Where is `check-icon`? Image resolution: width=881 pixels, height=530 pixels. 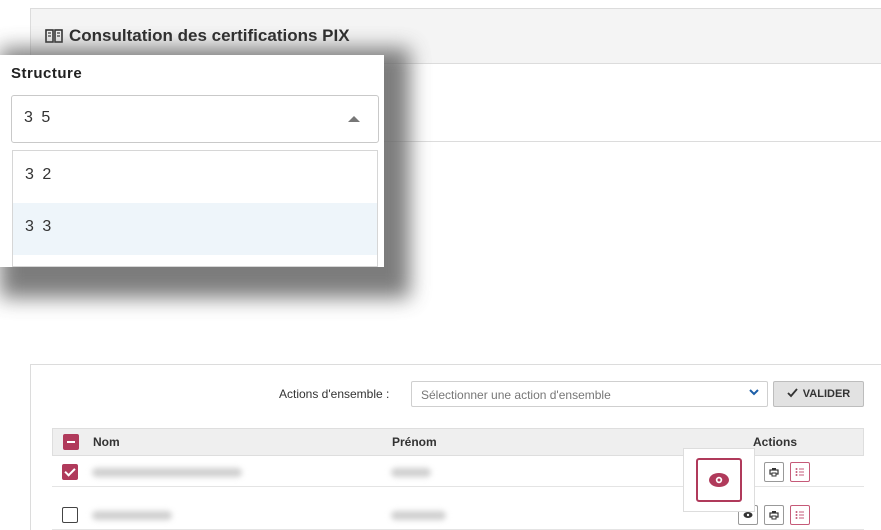 check-icon is located at coordinates (792, 394).